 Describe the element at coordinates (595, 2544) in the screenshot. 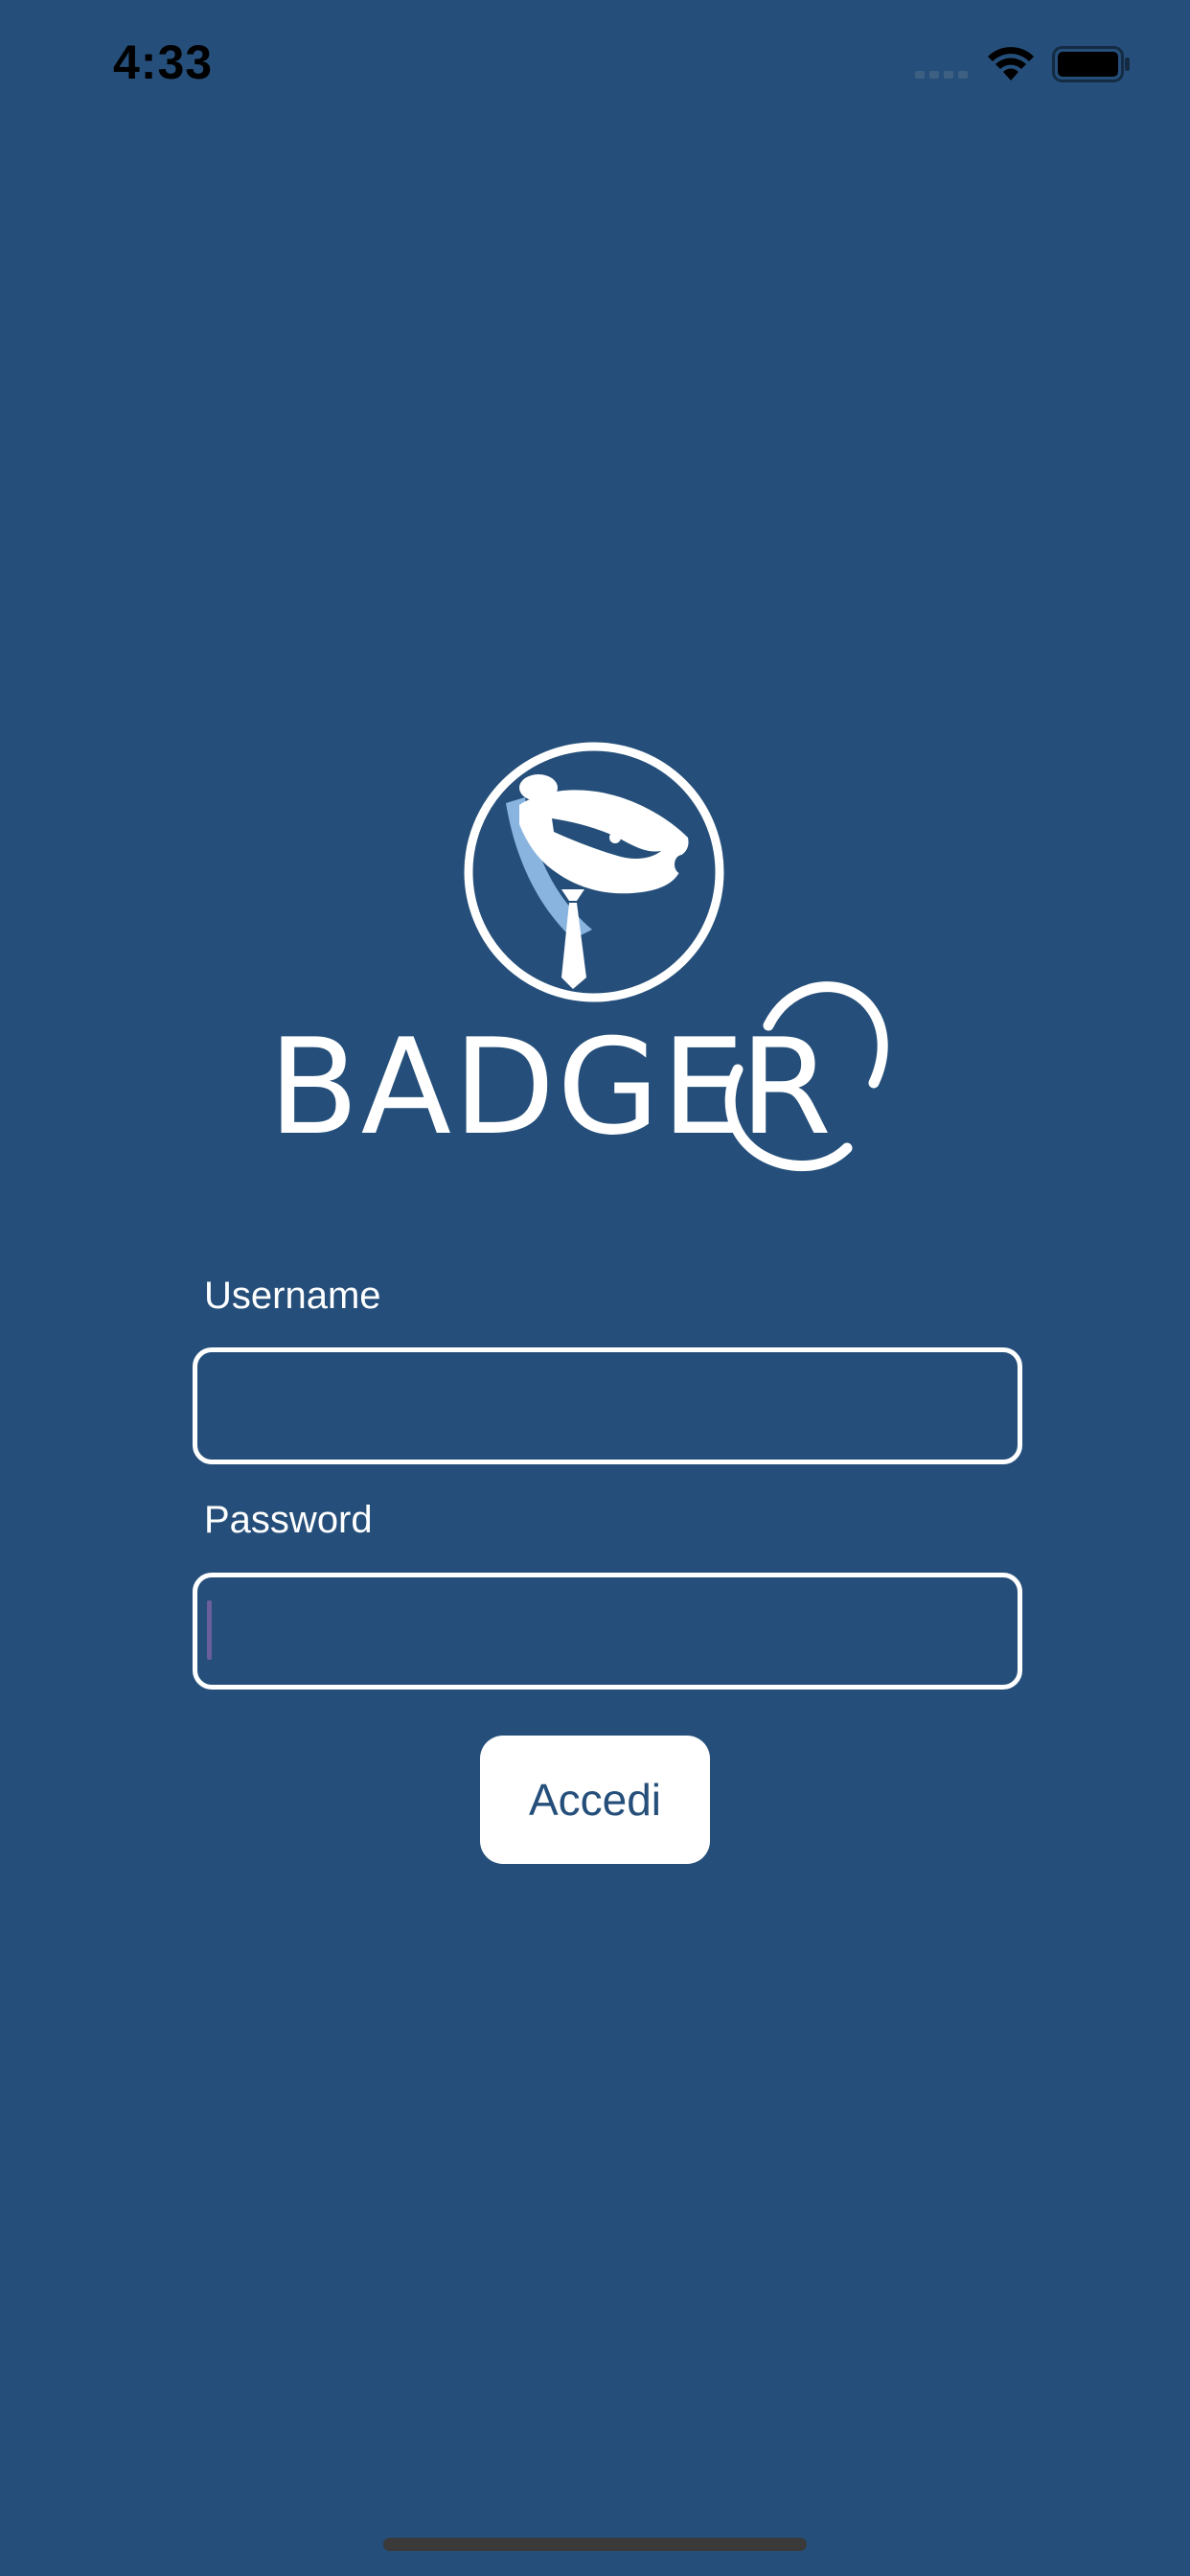

I see `home-indicator` at that location.